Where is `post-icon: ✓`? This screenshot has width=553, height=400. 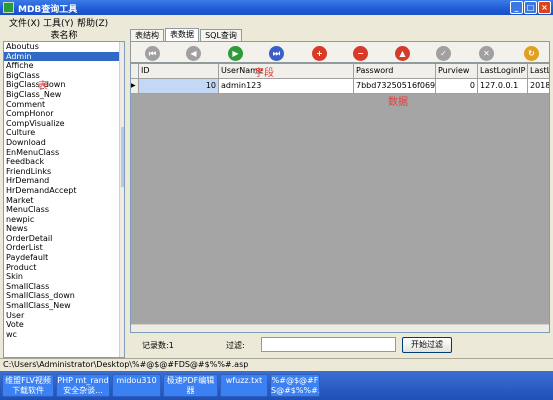 post-icon: ✓ is located at coordinates (443, 53).